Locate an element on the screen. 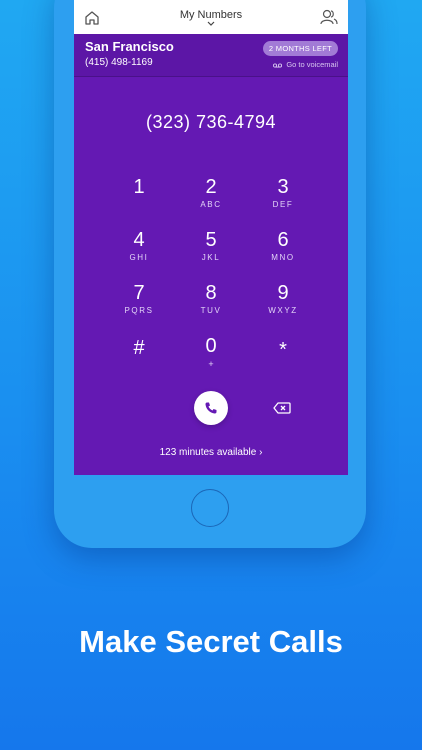 This screenshot has height=750, width=422. promo-caption: Make Secret Calls is located at coordinates (211, 641).